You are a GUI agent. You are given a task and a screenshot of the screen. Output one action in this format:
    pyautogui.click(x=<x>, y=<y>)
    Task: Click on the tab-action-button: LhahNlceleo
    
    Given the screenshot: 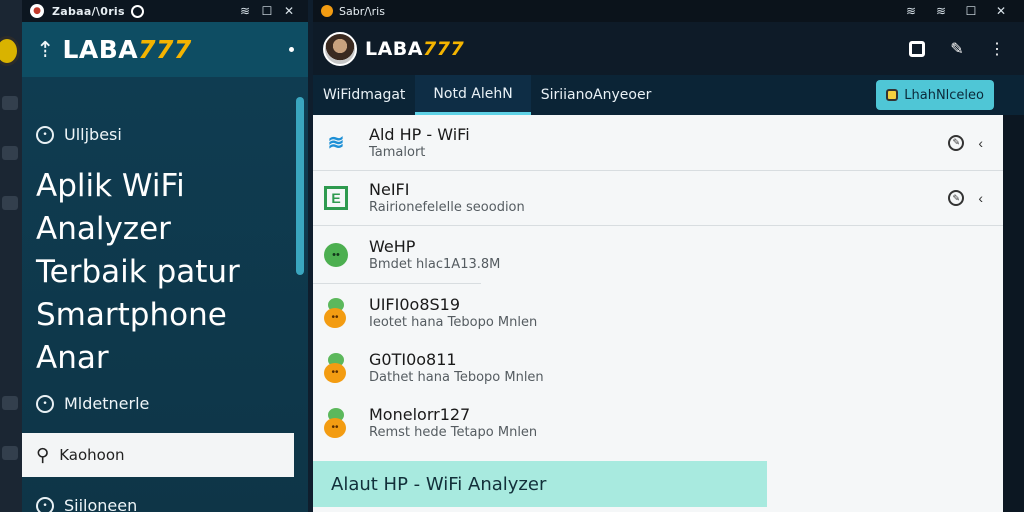 What is the action you would take?
    pyautogui.click(x=935, y=95)
    